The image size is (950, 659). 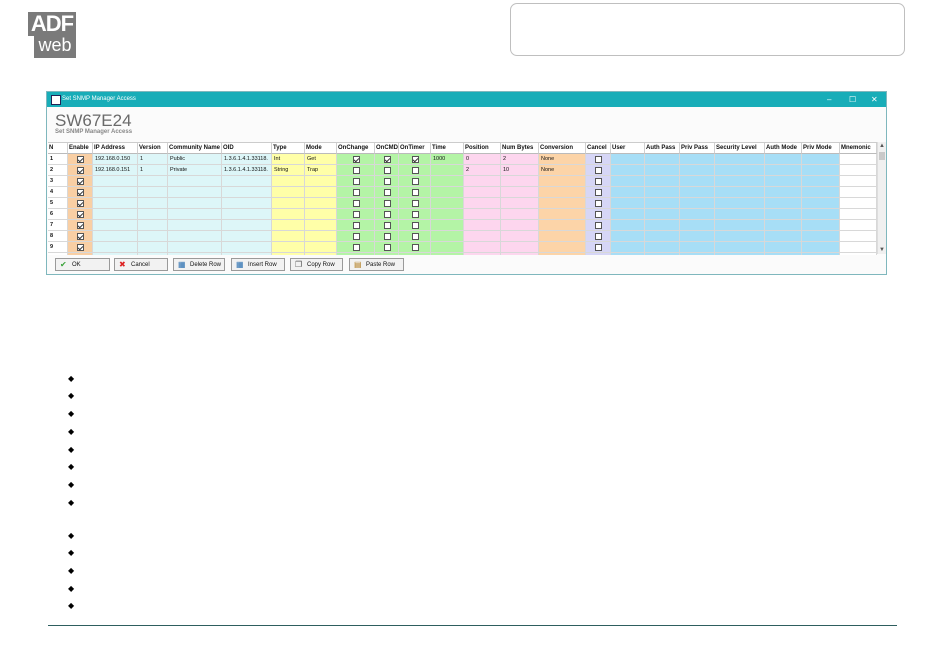 I want to click on scroll-down-icon: ▼, so click(x=882, y=250).